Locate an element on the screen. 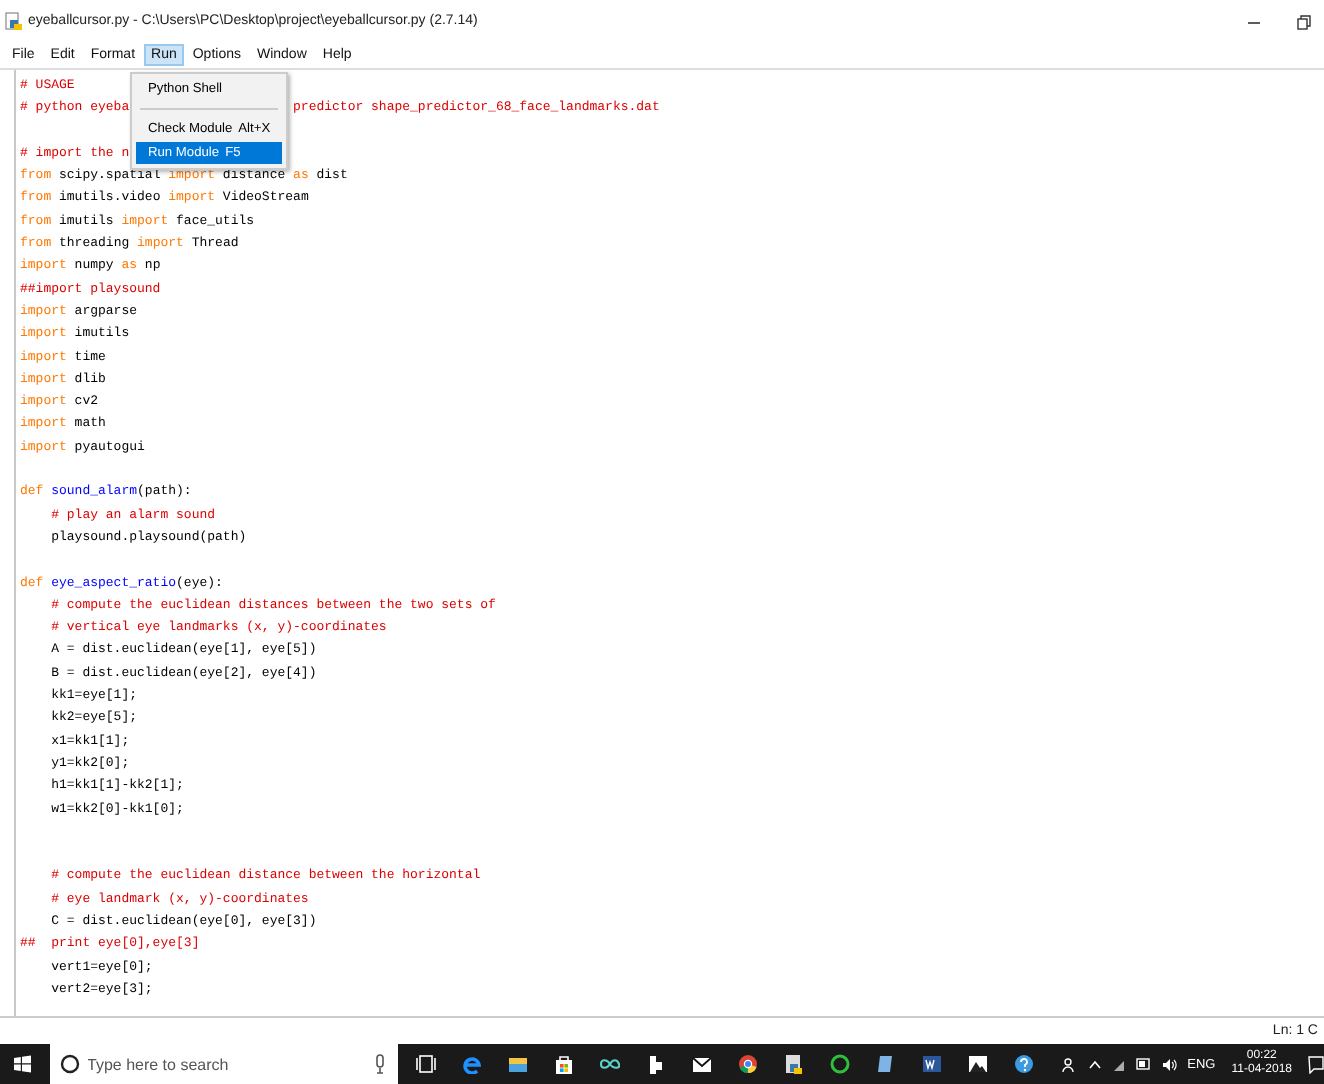 The width and height of the screenshot is (1324, 1084). search-input: Type here to search is located at coordinates (226, 1064).